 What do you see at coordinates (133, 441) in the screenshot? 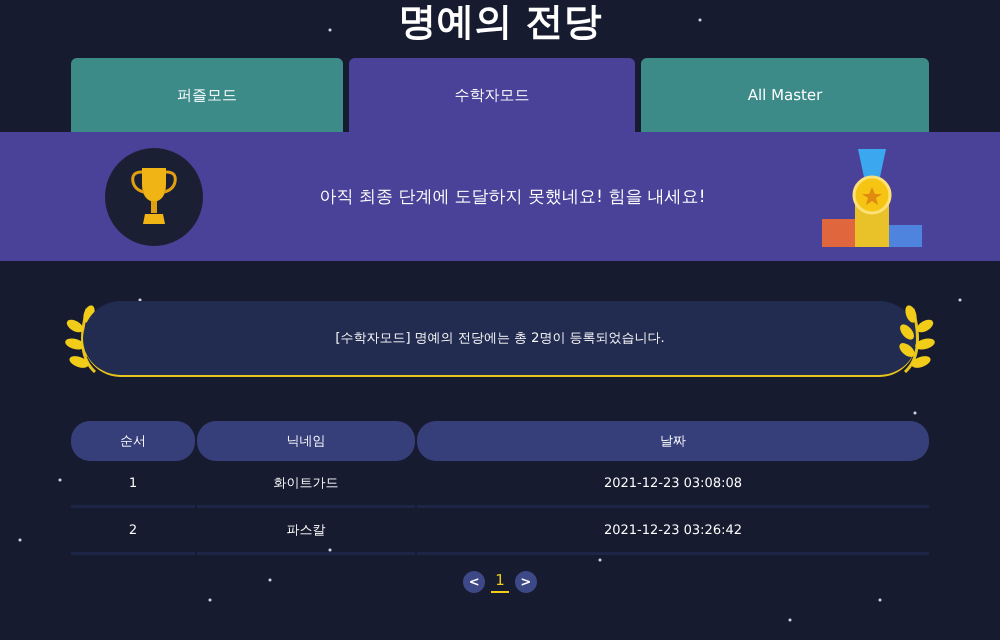
I see `column-header: 순서` at bounding box center [133, 441].